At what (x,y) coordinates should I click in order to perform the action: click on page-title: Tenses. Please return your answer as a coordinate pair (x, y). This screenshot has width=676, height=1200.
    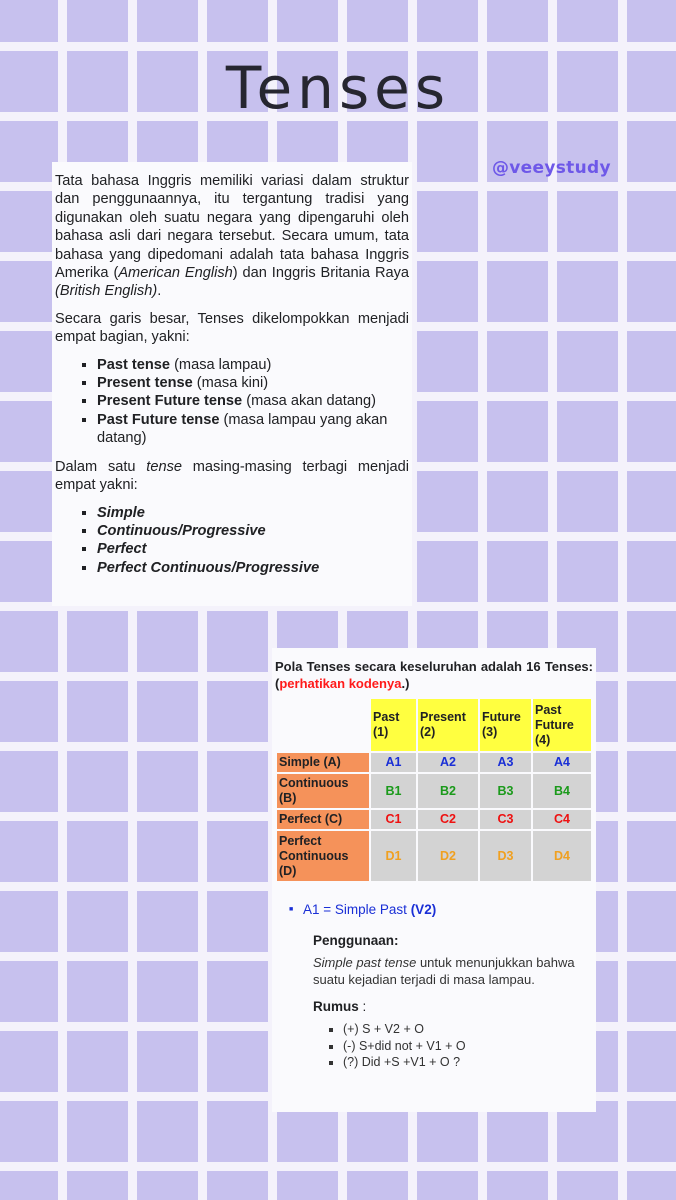
    Looking at the image, I should click on (338, 88).